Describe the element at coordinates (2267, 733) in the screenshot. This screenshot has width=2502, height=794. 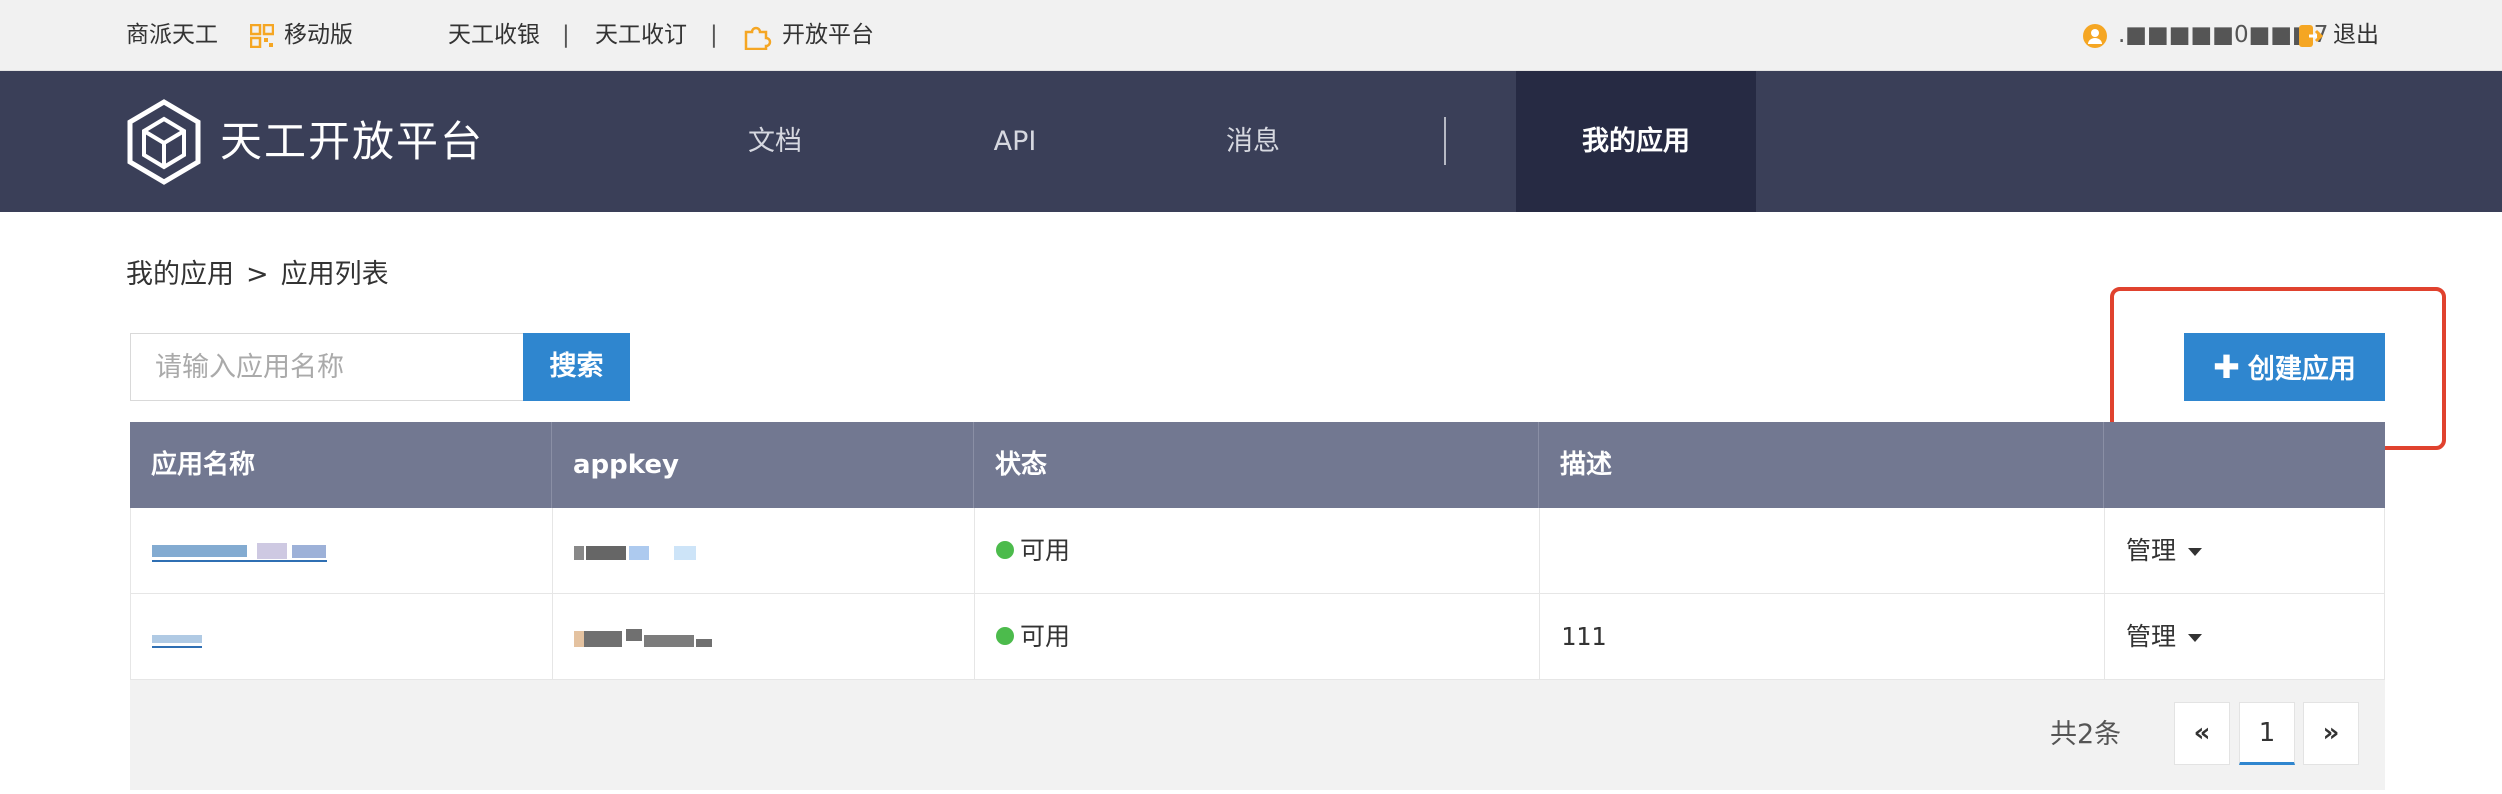
I see `page-1-button: 1` at that location.